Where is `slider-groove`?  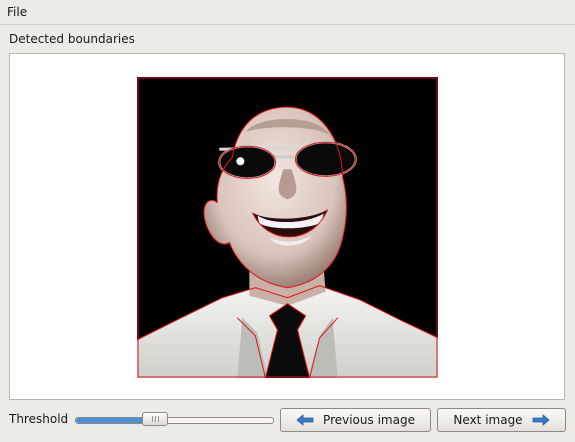 slider-groove is located at coordinates (174, 420).